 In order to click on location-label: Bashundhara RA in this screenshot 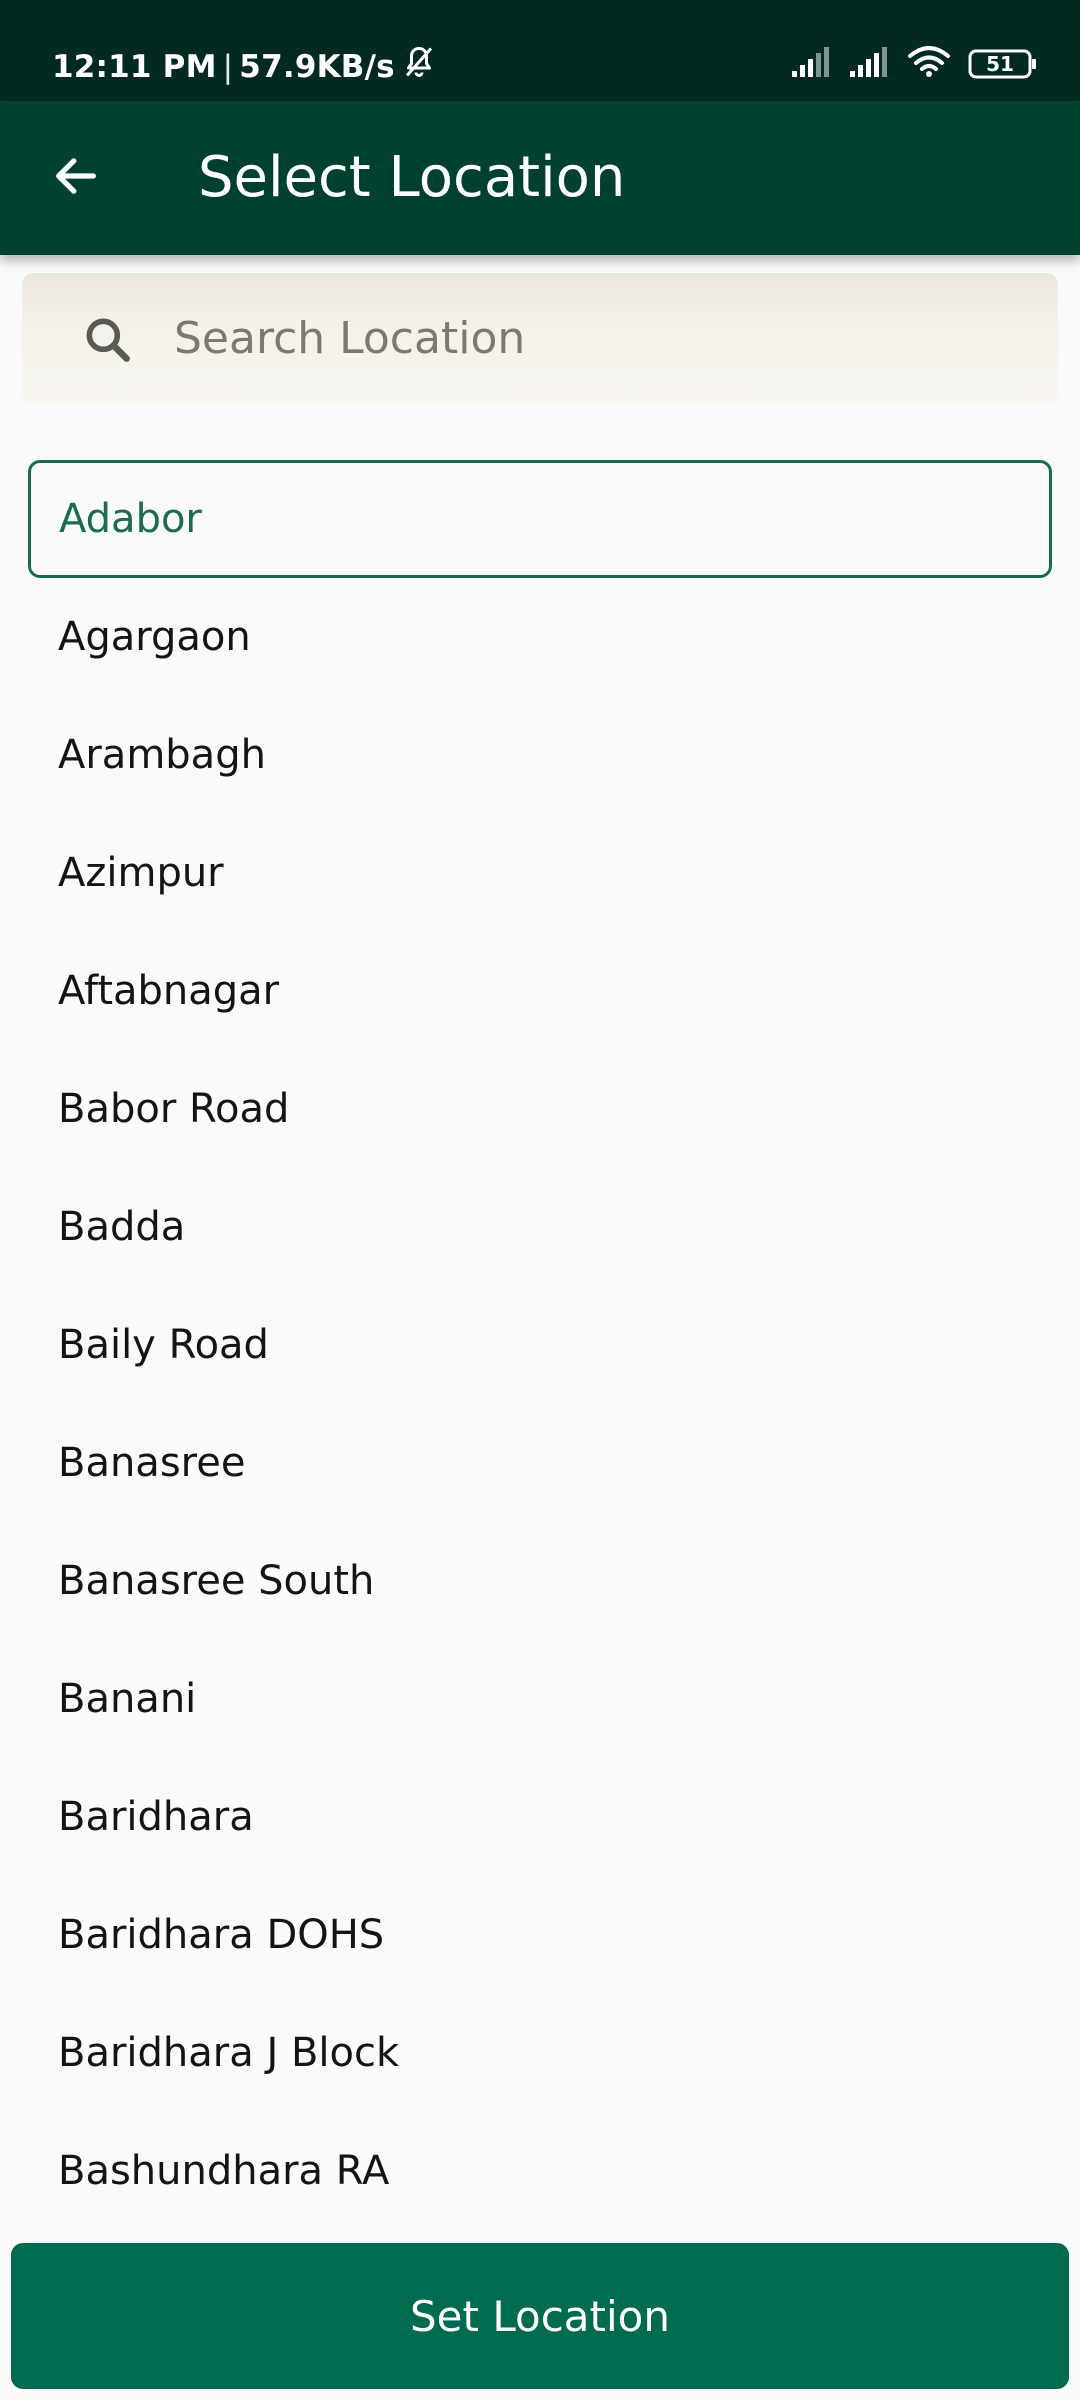, I will do `click(224, 2171)`.